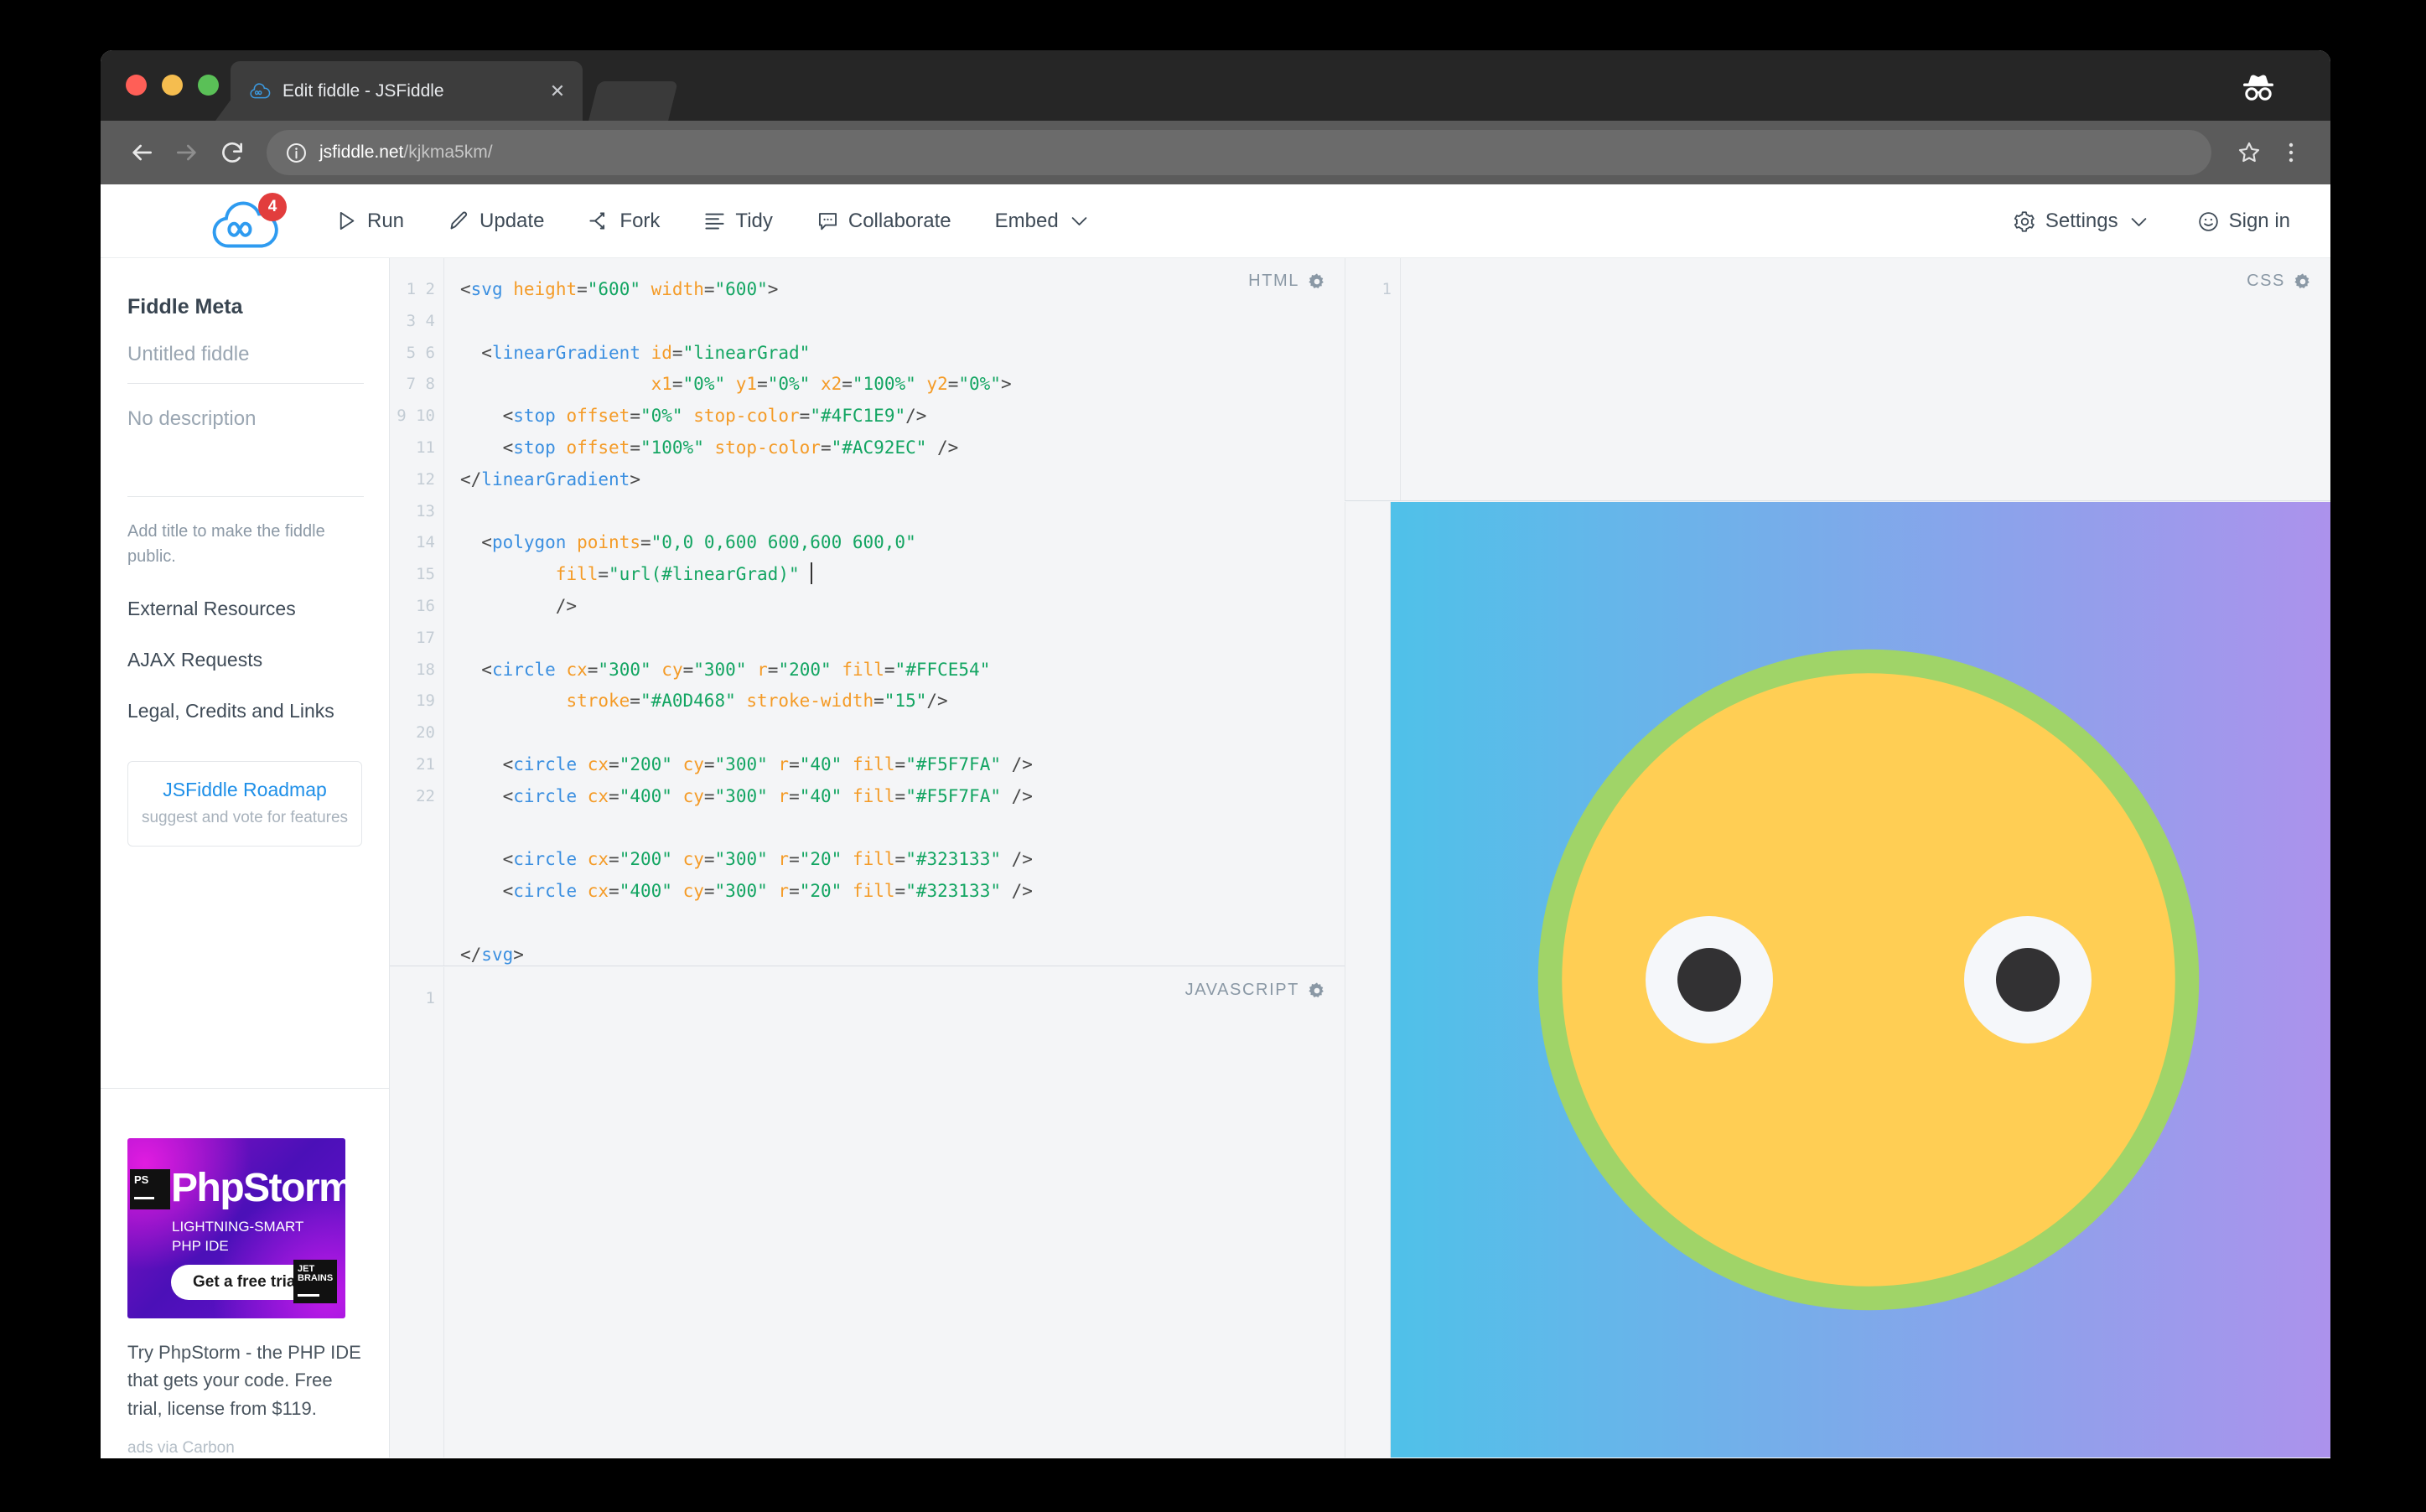 The height and width of the screenshot is (1512, 2426). I want to click on sign-in-label: Sign in, so click(2259, 221).